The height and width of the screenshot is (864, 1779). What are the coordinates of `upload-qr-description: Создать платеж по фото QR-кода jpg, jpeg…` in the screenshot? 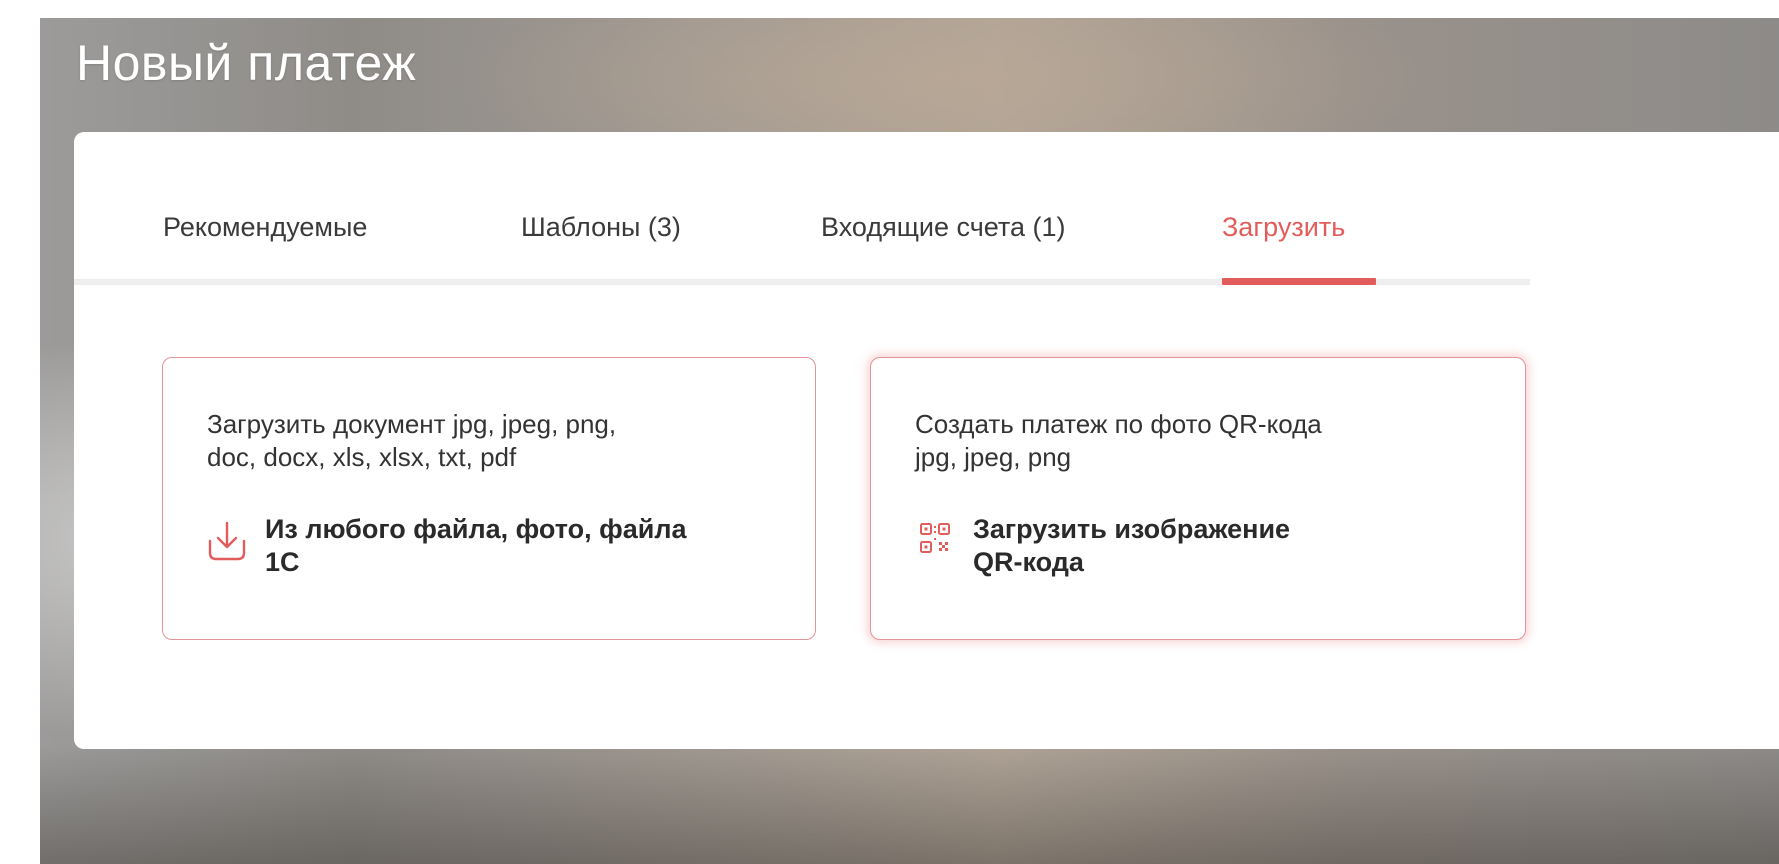 It's located at (1118, 440).